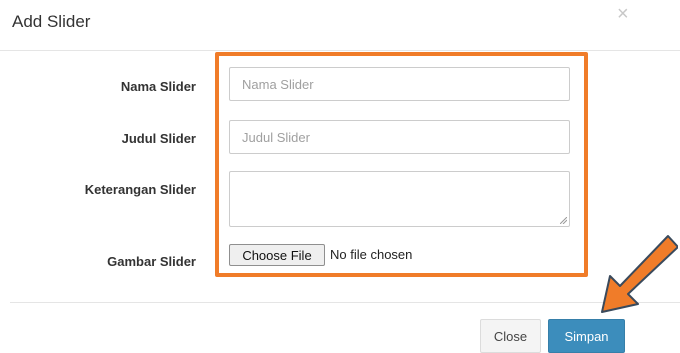  Describe the element at coordinates (371, 254) in the screenshot. I see `file-status-text: No file chosen` at that location.